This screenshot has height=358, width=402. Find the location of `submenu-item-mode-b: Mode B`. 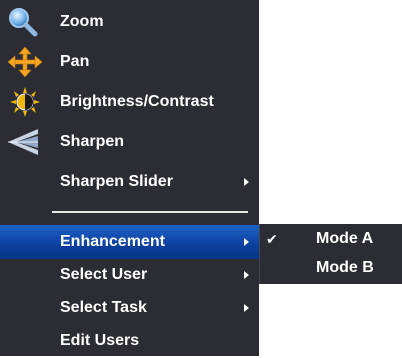

submenu-item-mode-b: Mode B is located at coordinates (331, 269).